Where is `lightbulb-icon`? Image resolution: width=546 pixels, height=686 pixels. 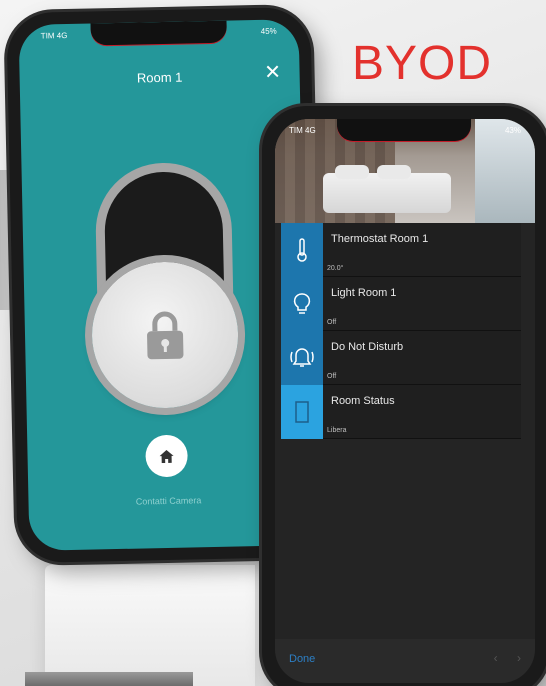
lightbulb-icon is located at coordinates (302, 303).